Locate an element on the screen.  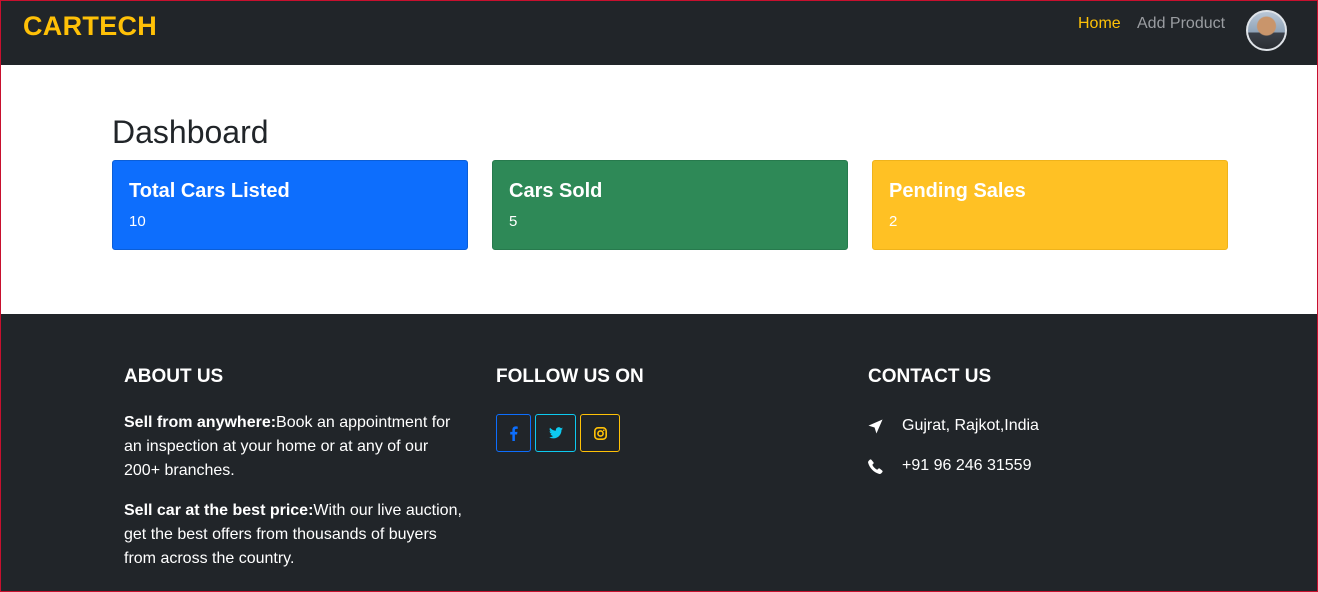
contact-phone: +91 96 246 31559 is located at coordinates (949, 466).